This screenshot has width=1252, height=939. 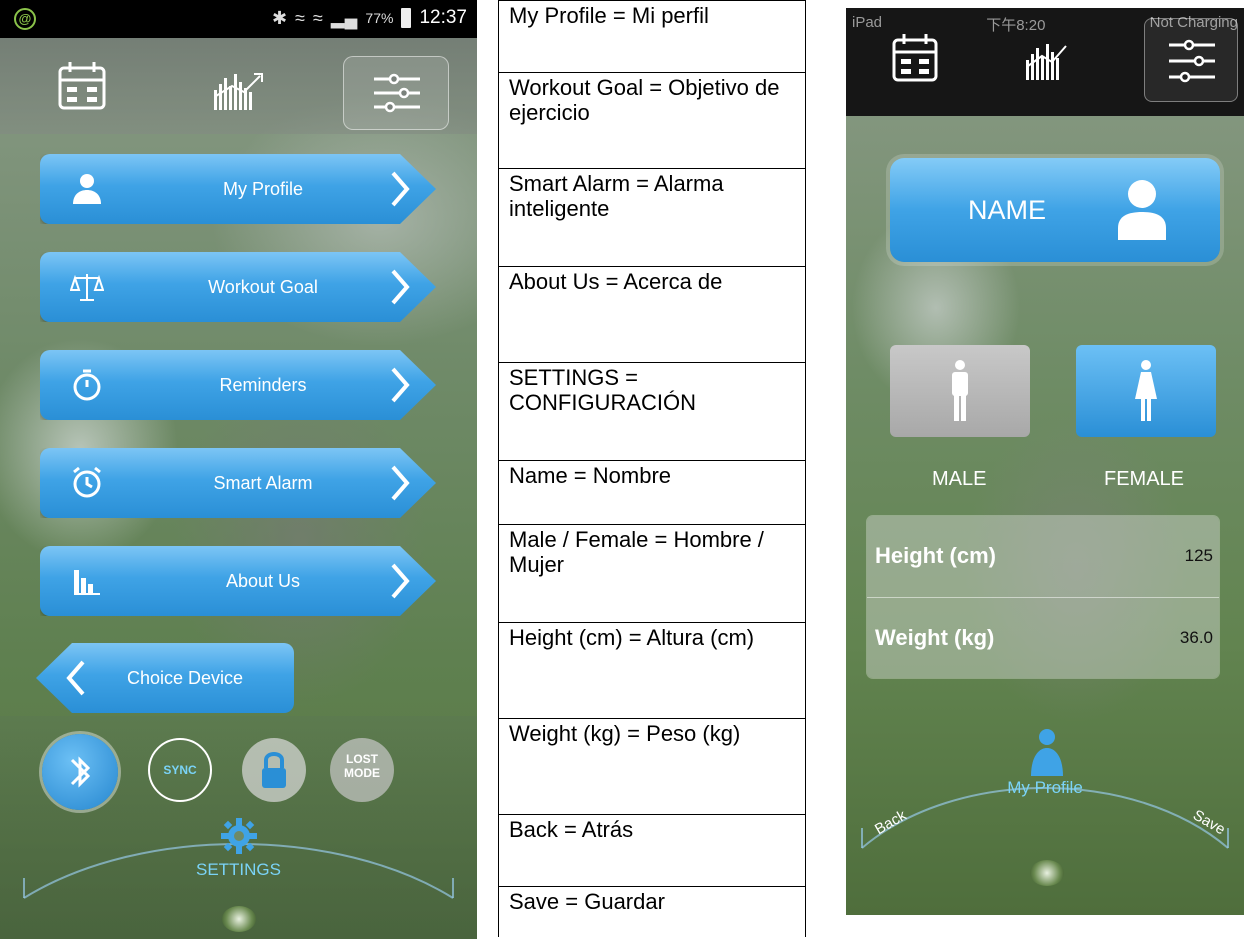 What do you see at coordinates (1045, 811) in the screenshot?
I see `bottom-dock: My Profile Back Save` at bounding box center [1045, 811].